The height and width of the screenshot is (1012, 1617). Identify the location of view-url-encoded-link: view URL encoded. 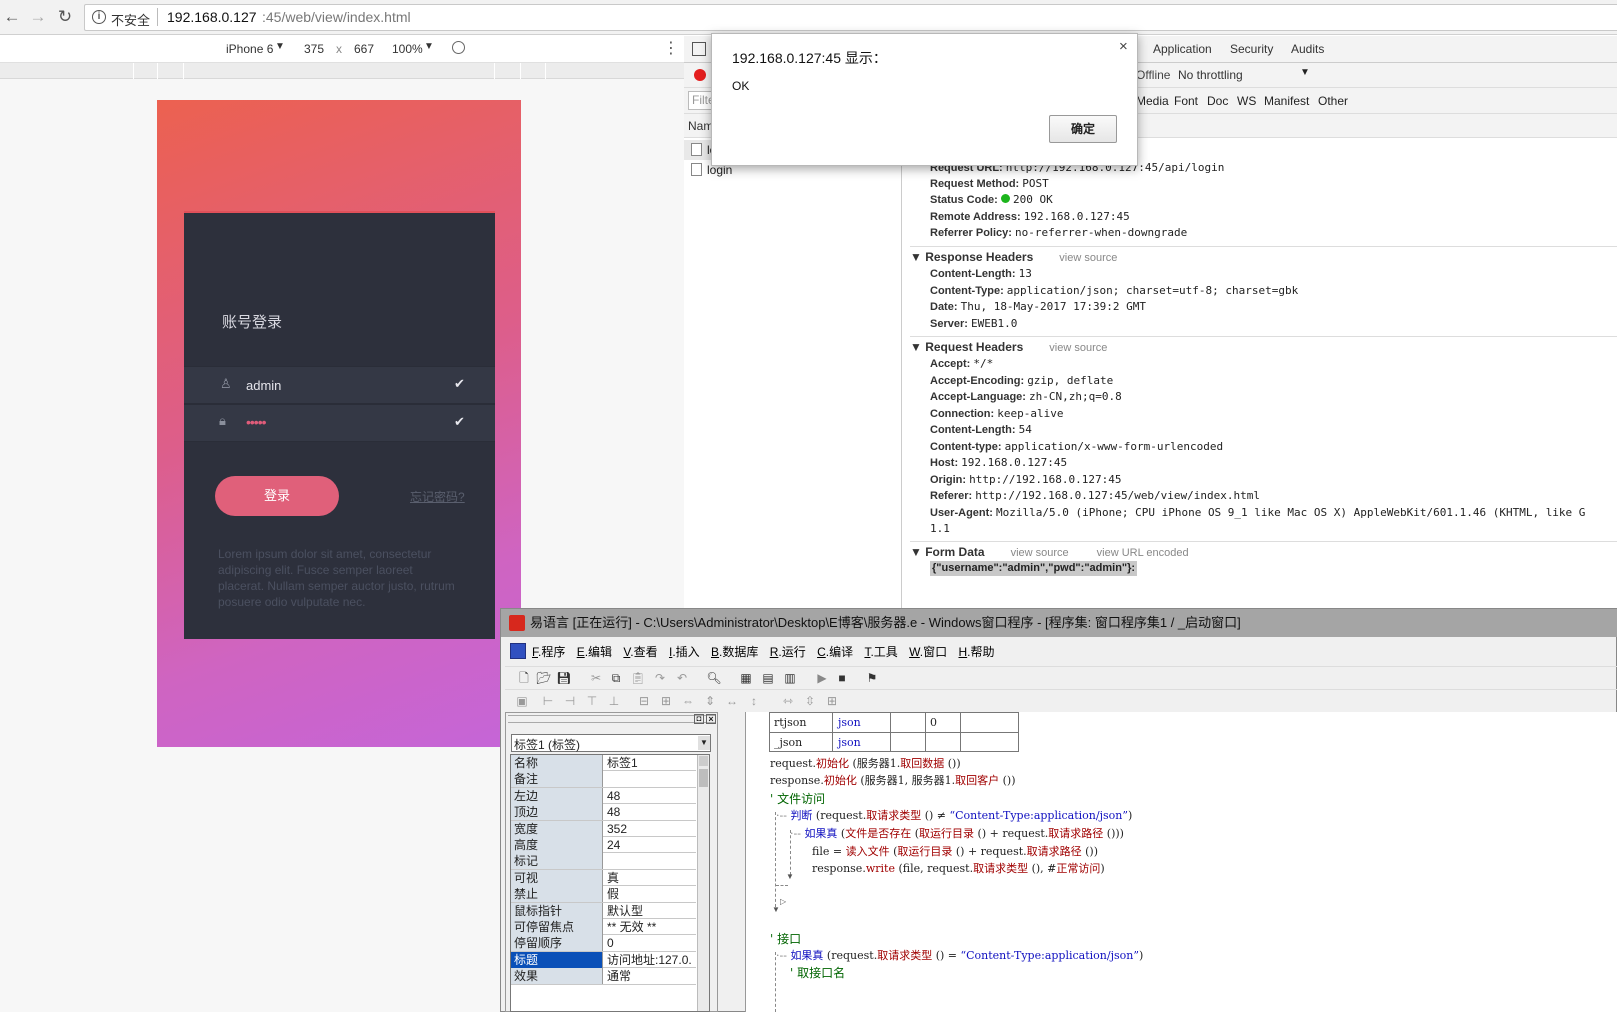
(1143, 553).